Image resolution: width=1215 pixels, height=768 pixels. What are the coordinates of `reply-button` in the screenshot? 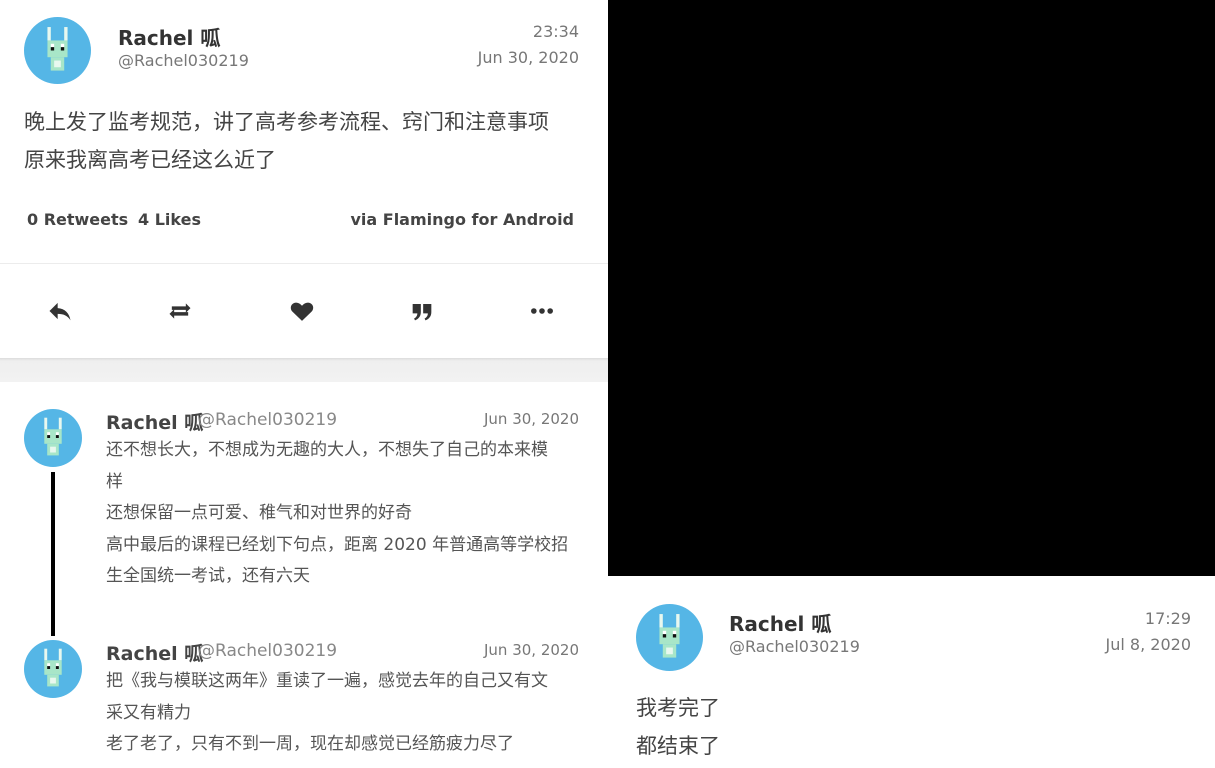 It's located at (60, 311).